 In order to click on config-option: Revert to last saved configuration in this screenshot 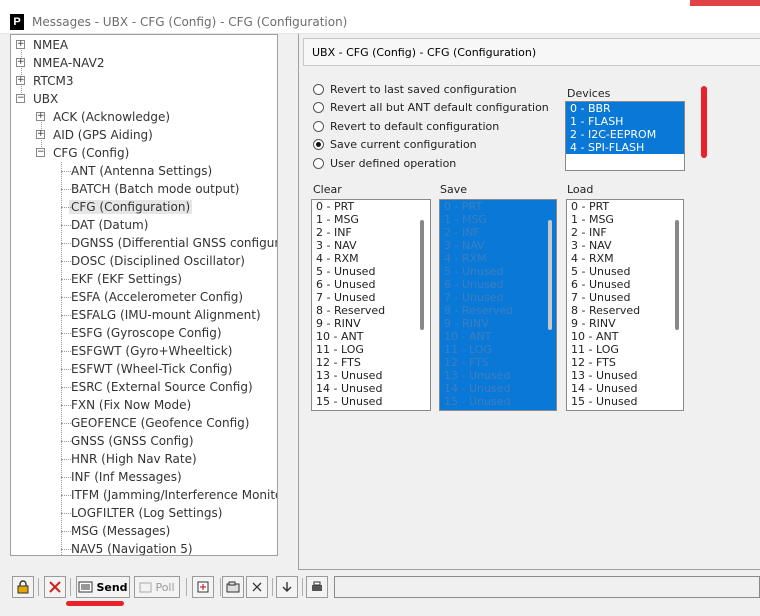, I will do `click(415, 89)`.